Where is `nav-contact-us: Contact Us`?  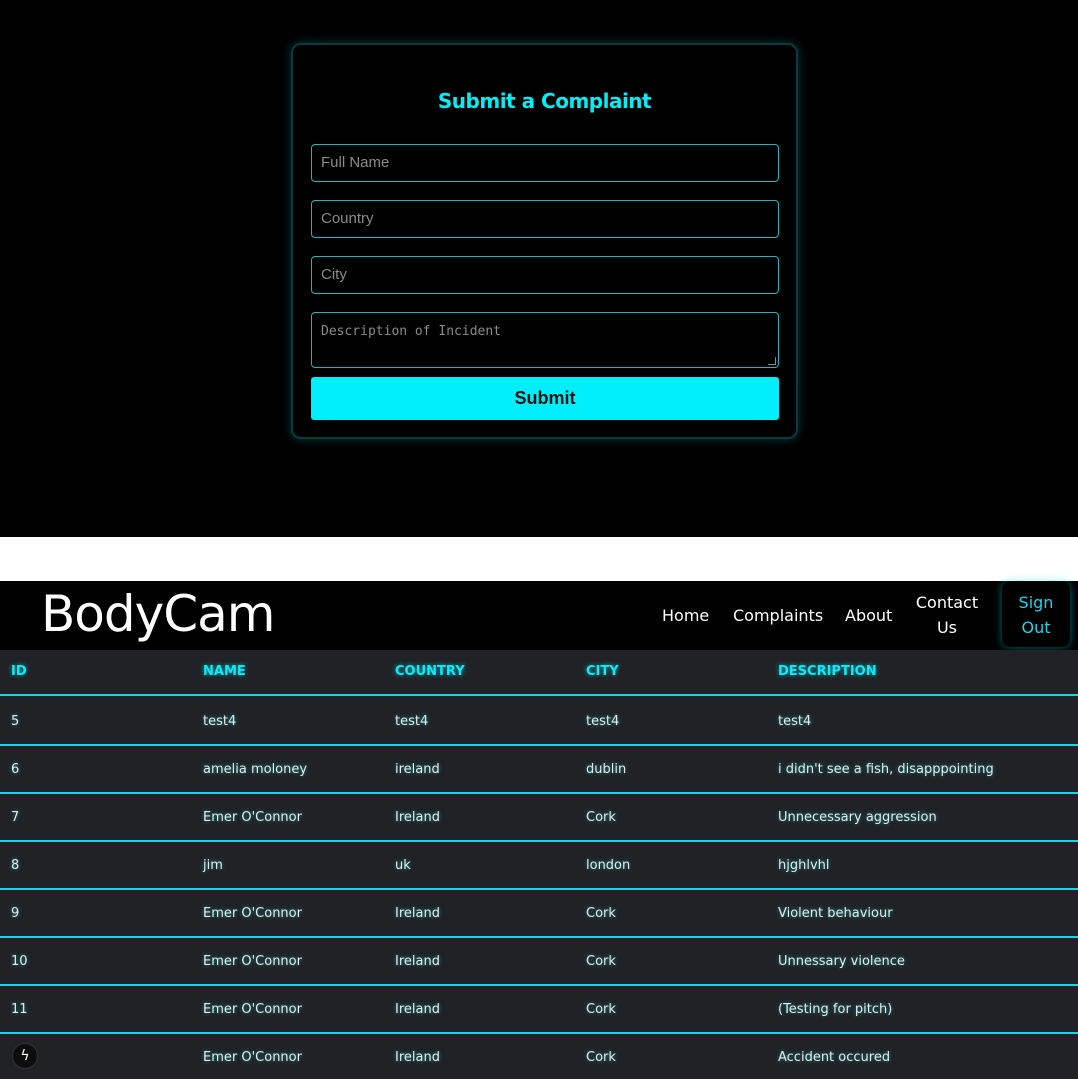 nav-contact-us: Contact Us is located at coordinates (947, 615).